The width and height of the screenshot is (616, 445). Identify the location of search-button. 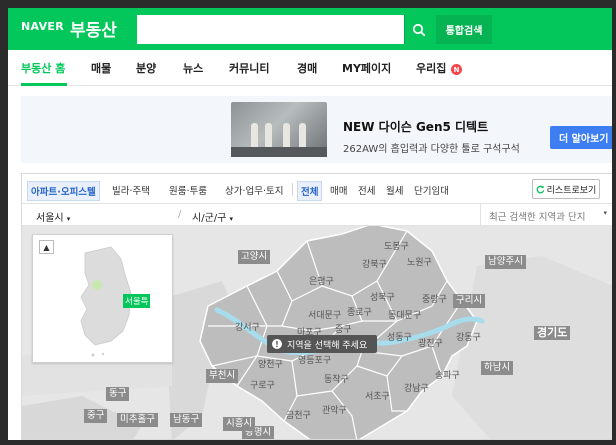
(418, 29).